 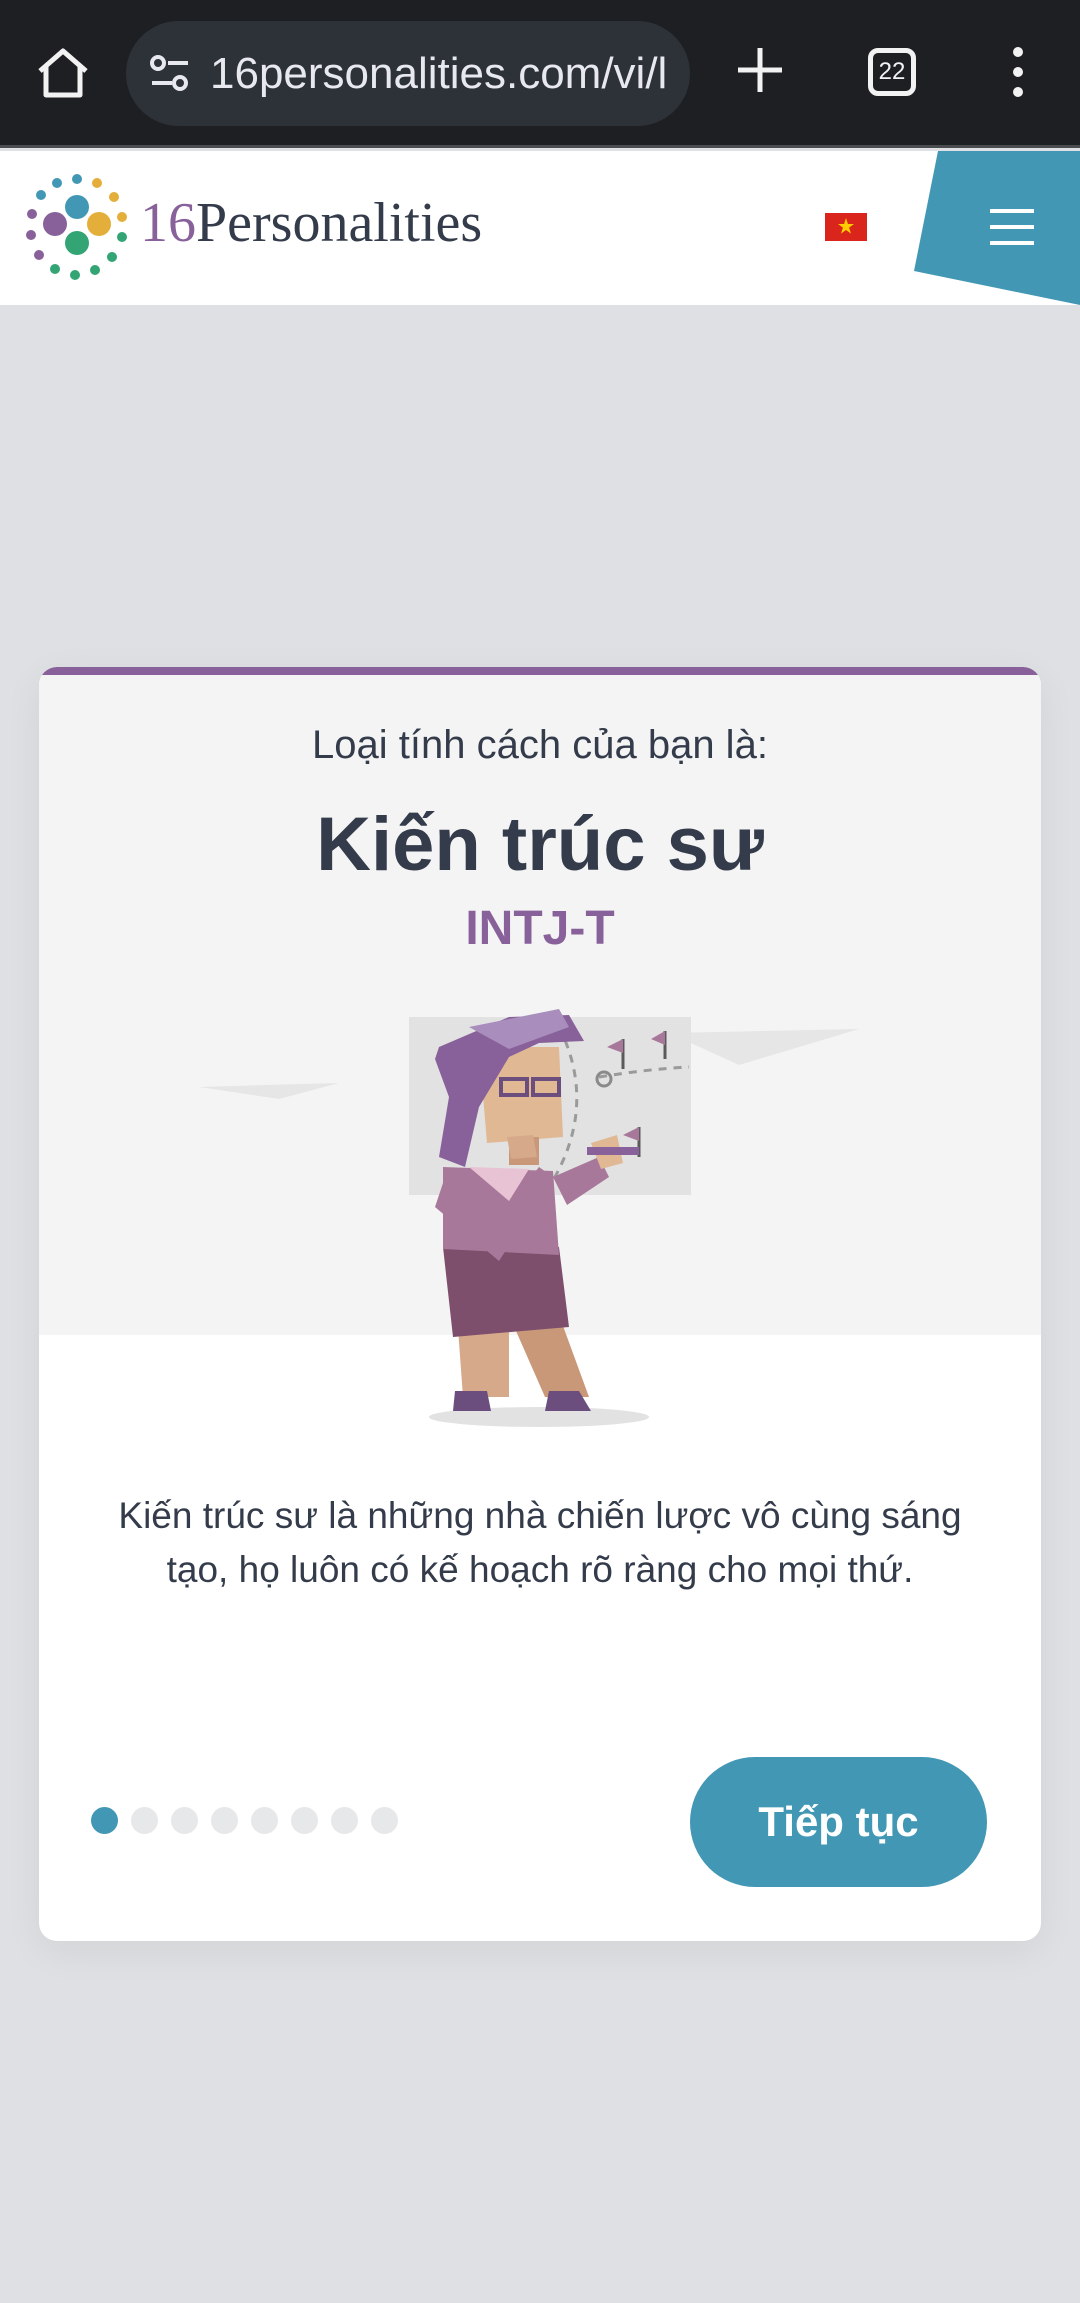 What do you see at coordinates (838, 1822) in the screenshot?
I see `continue-button: Tiếp tục` at bounding box center [838, 1822].